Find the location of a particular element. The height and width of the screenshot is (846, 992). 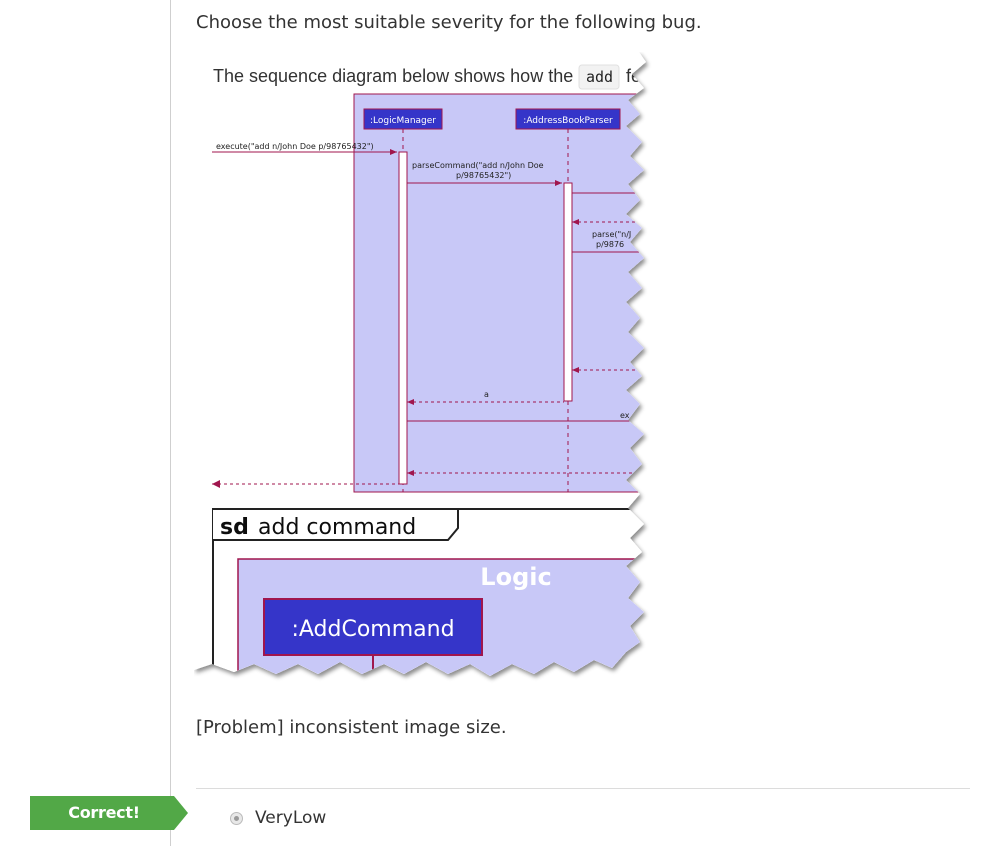

radio-button is located at coordinates (236, 818).